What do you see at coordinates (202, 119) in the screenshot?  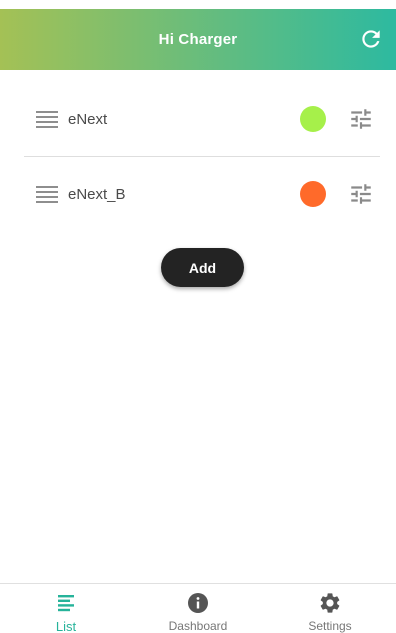 I see `list-item: eNext` at bounding box center [202, 119].